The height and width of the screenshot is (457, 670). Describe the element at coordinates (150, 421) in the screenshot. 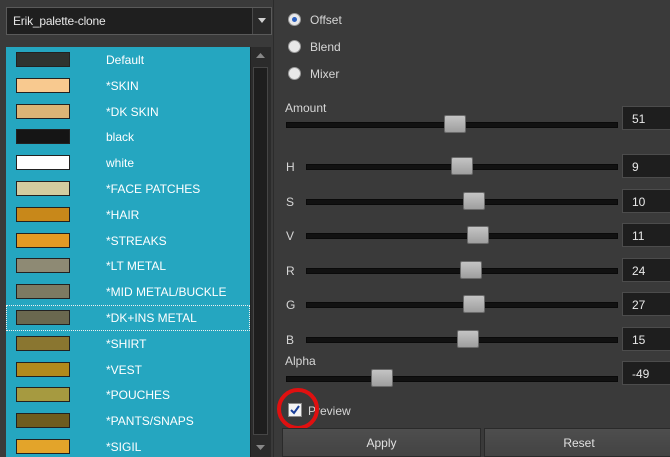

I see `swatch-label: *PANTS/SNAPS` at that location.